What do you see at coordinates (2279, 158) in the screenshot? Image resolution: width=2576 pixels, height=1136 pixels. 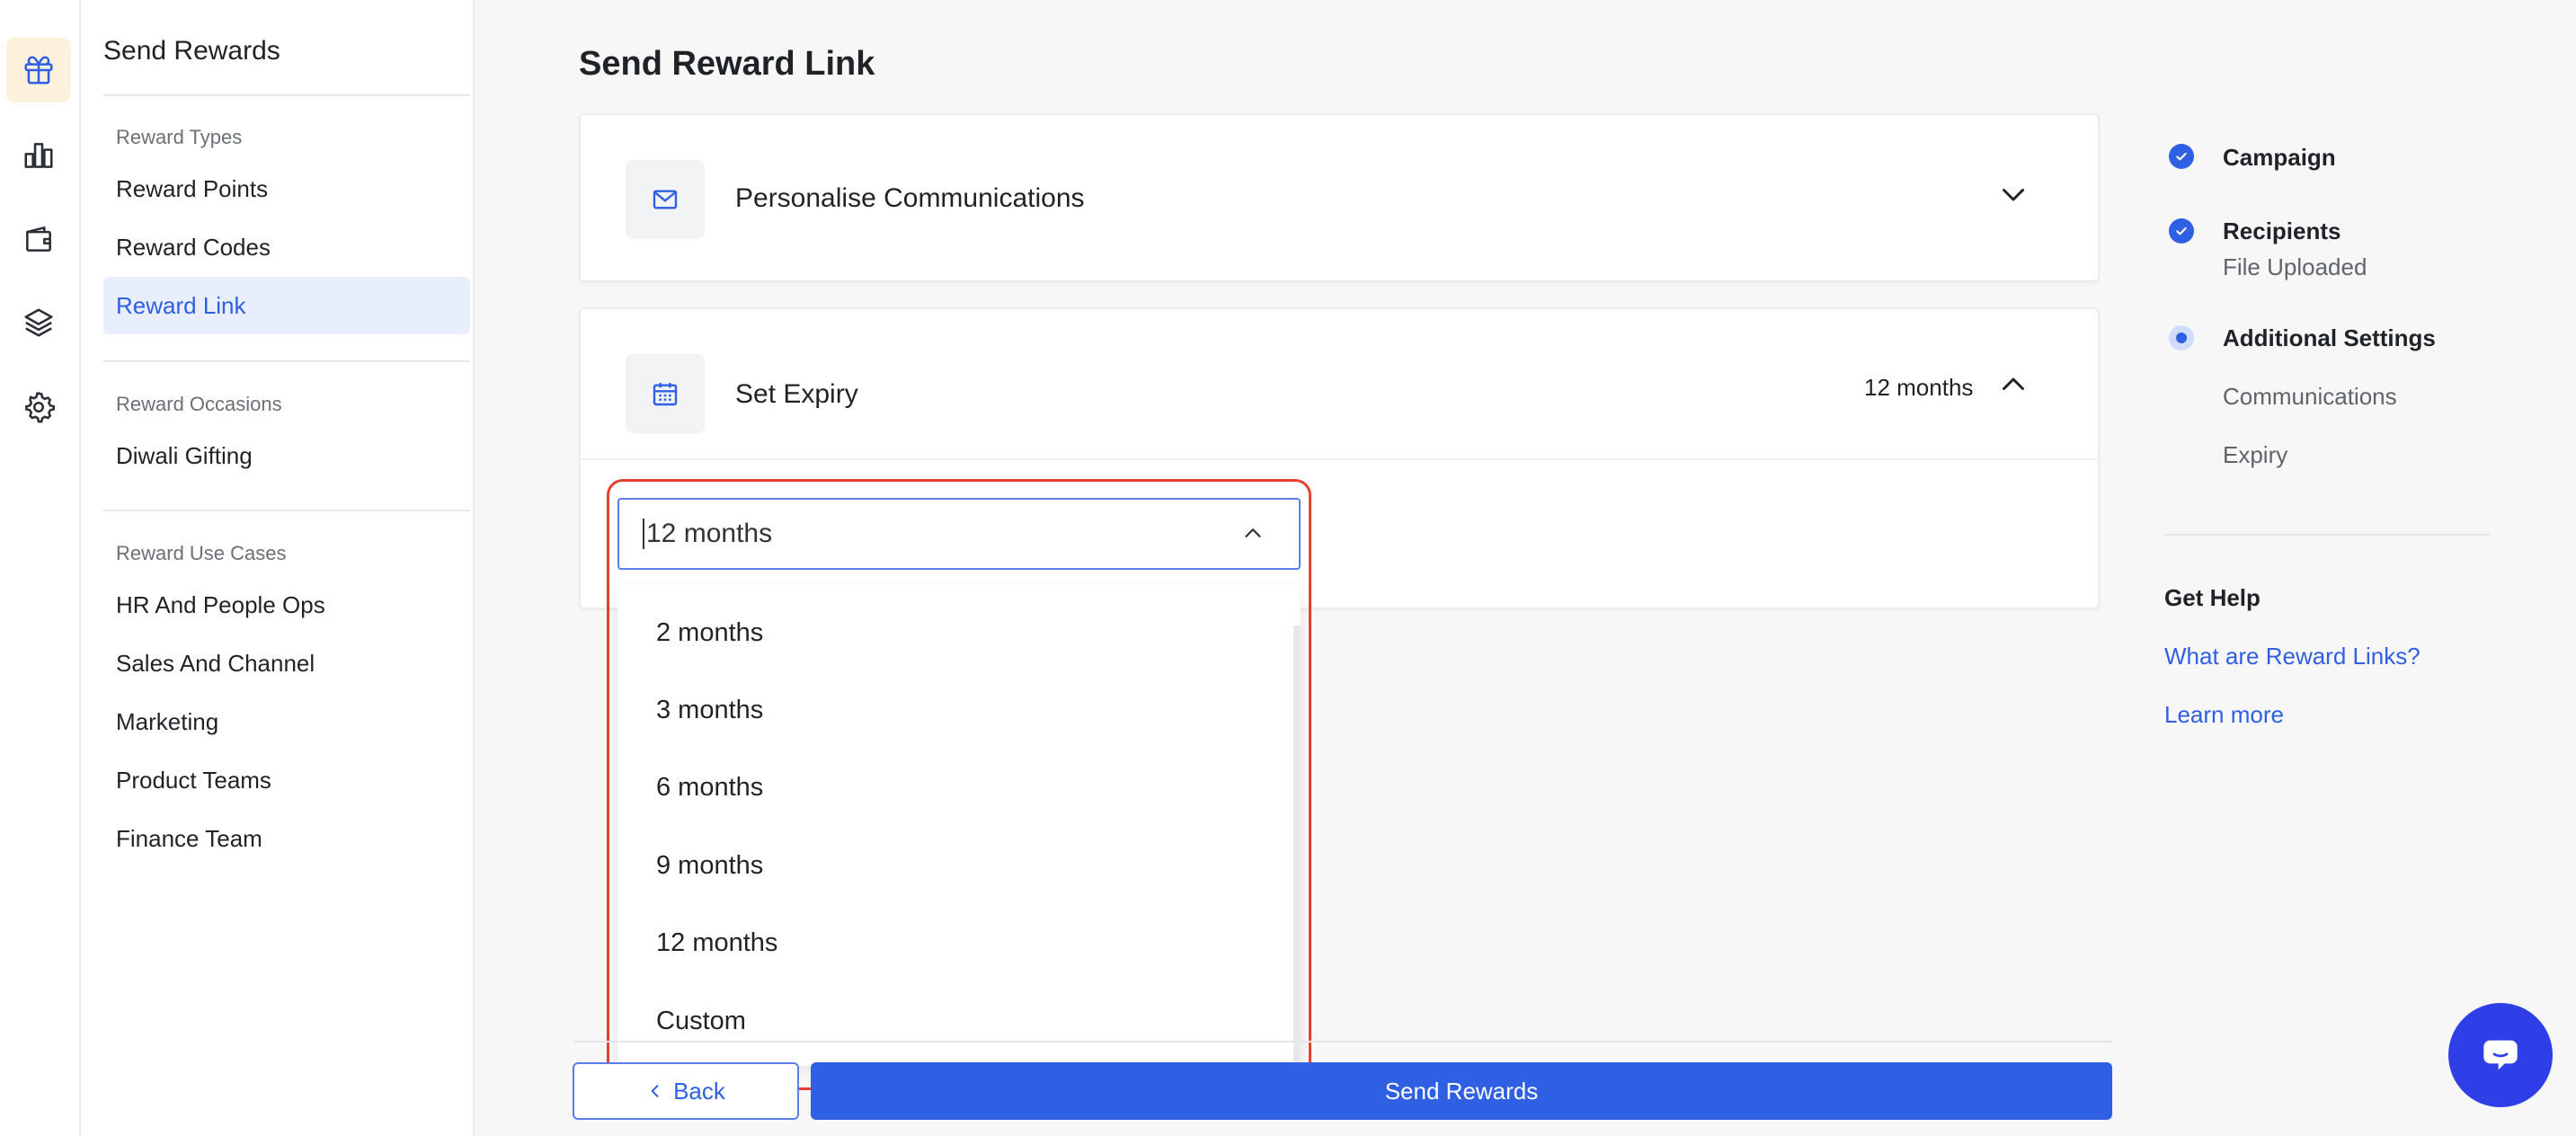 I see `step-campaign: Campaign` at bounding box center [2279, 158].